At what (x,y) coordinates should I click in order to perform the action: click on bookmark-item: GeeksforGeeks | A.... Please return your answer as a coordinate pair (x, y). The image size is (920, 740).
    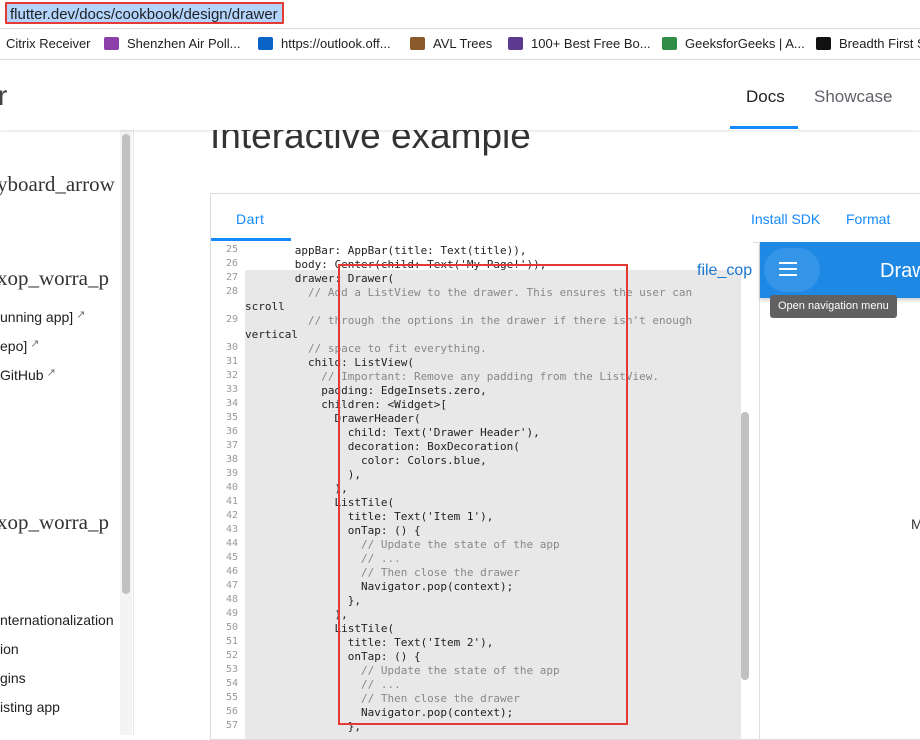
    Looking at the image, I should click on (733, 44).